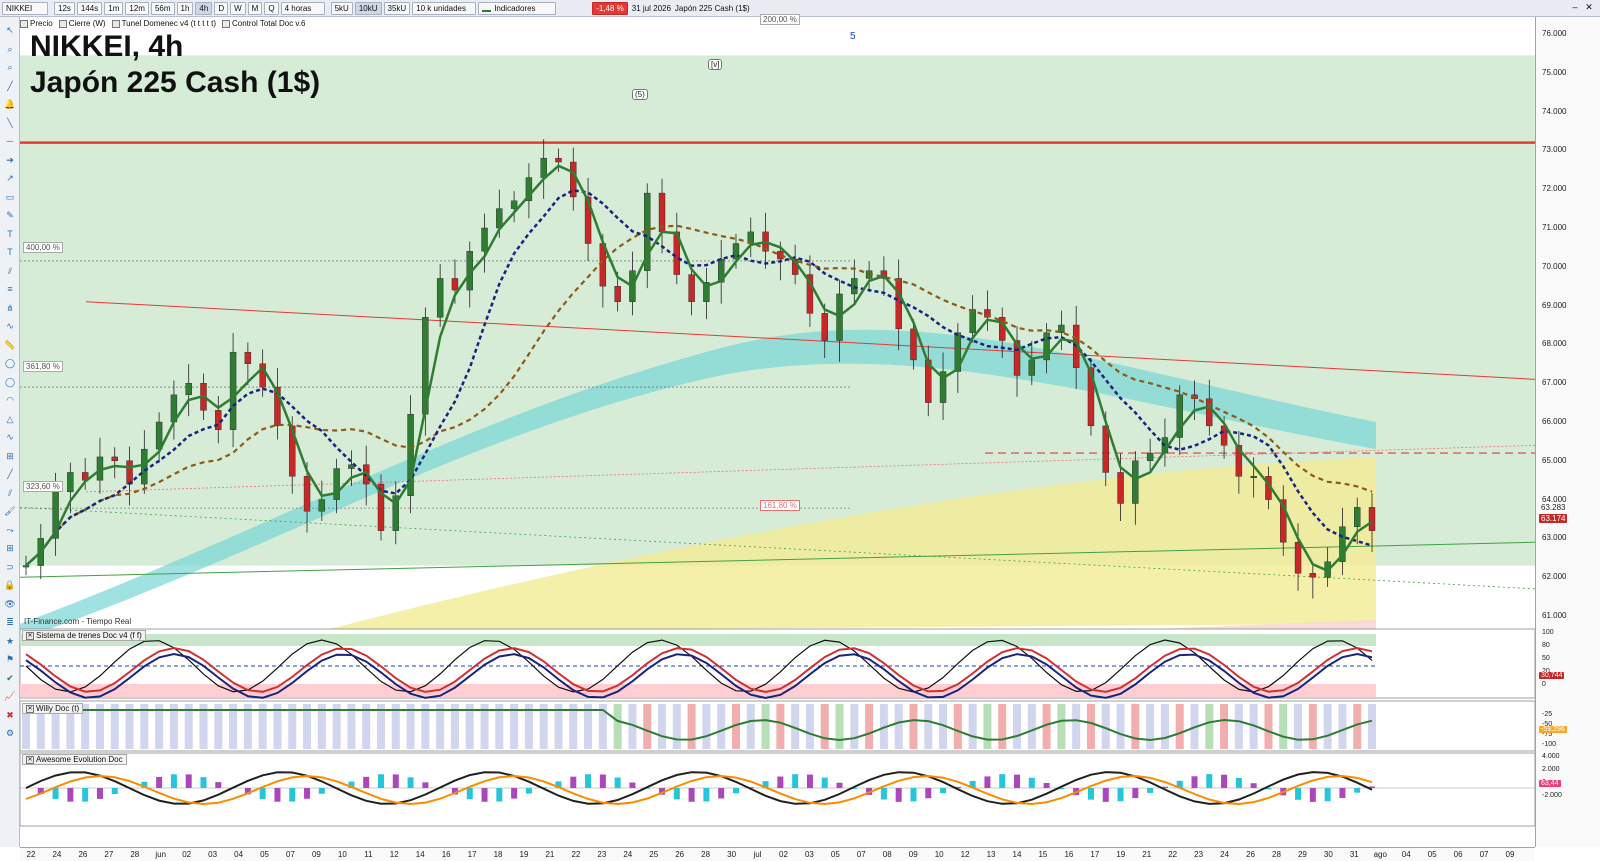  I want to click on fib-icon: ≡, so click(10, 289).